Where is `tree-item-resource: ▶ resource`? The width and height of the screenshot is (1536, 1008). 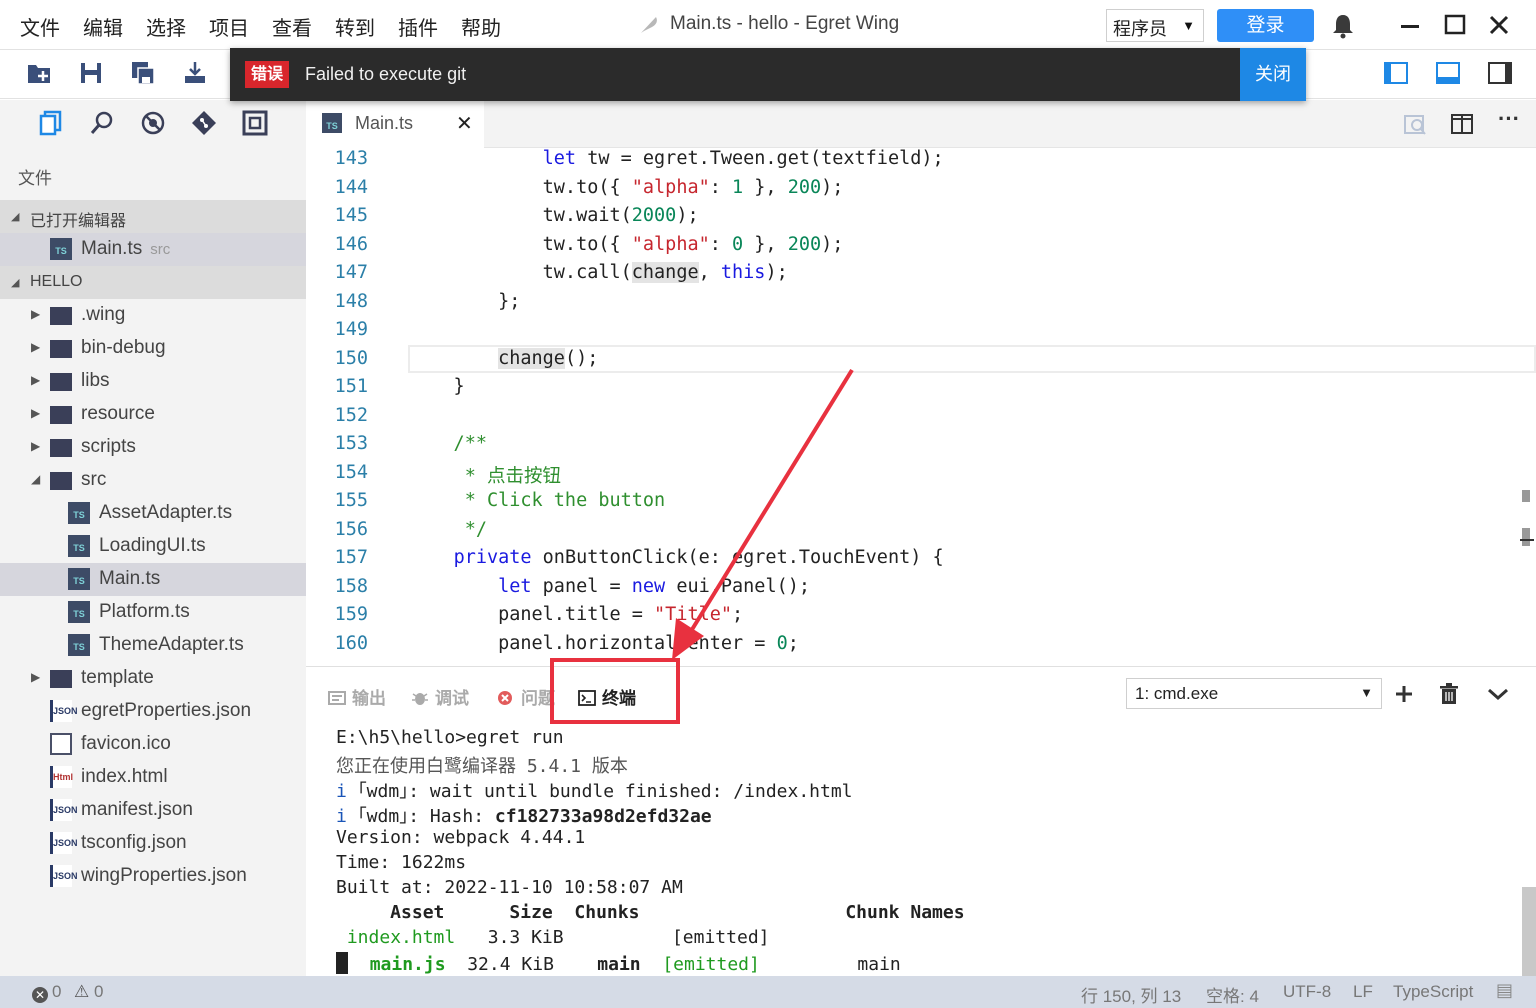
tree-item-resource: ▶ resource is located at coordinates (153, 414).